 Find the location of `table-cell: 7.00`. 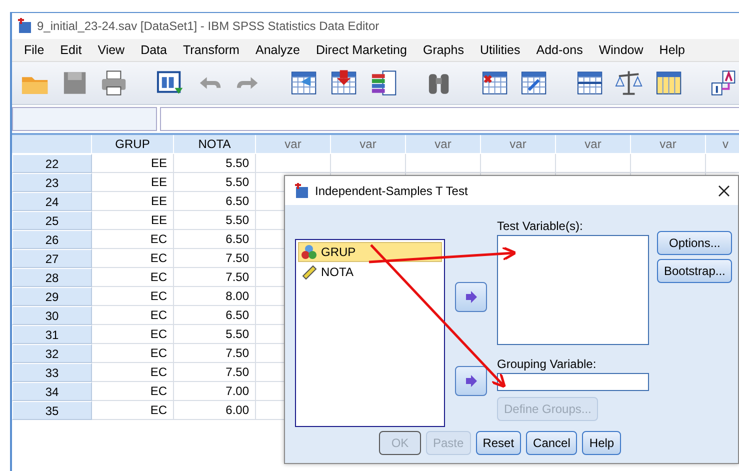

table-cell: 7.00 is located at coordinates (215, 391).